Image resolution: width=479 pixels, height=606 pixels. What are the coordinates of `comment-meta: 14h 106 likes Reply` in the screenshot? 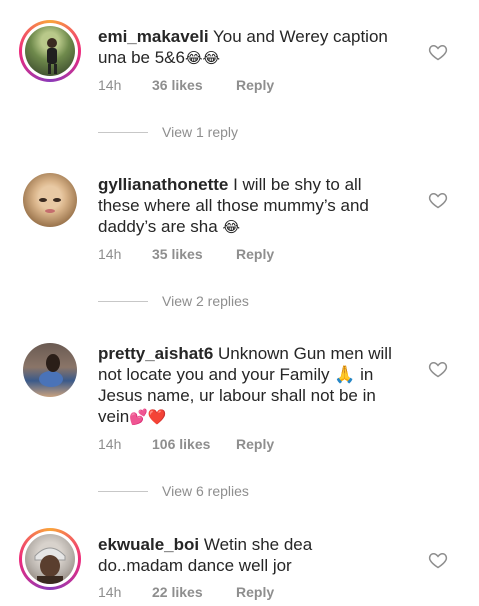 It's located at (186, 444).